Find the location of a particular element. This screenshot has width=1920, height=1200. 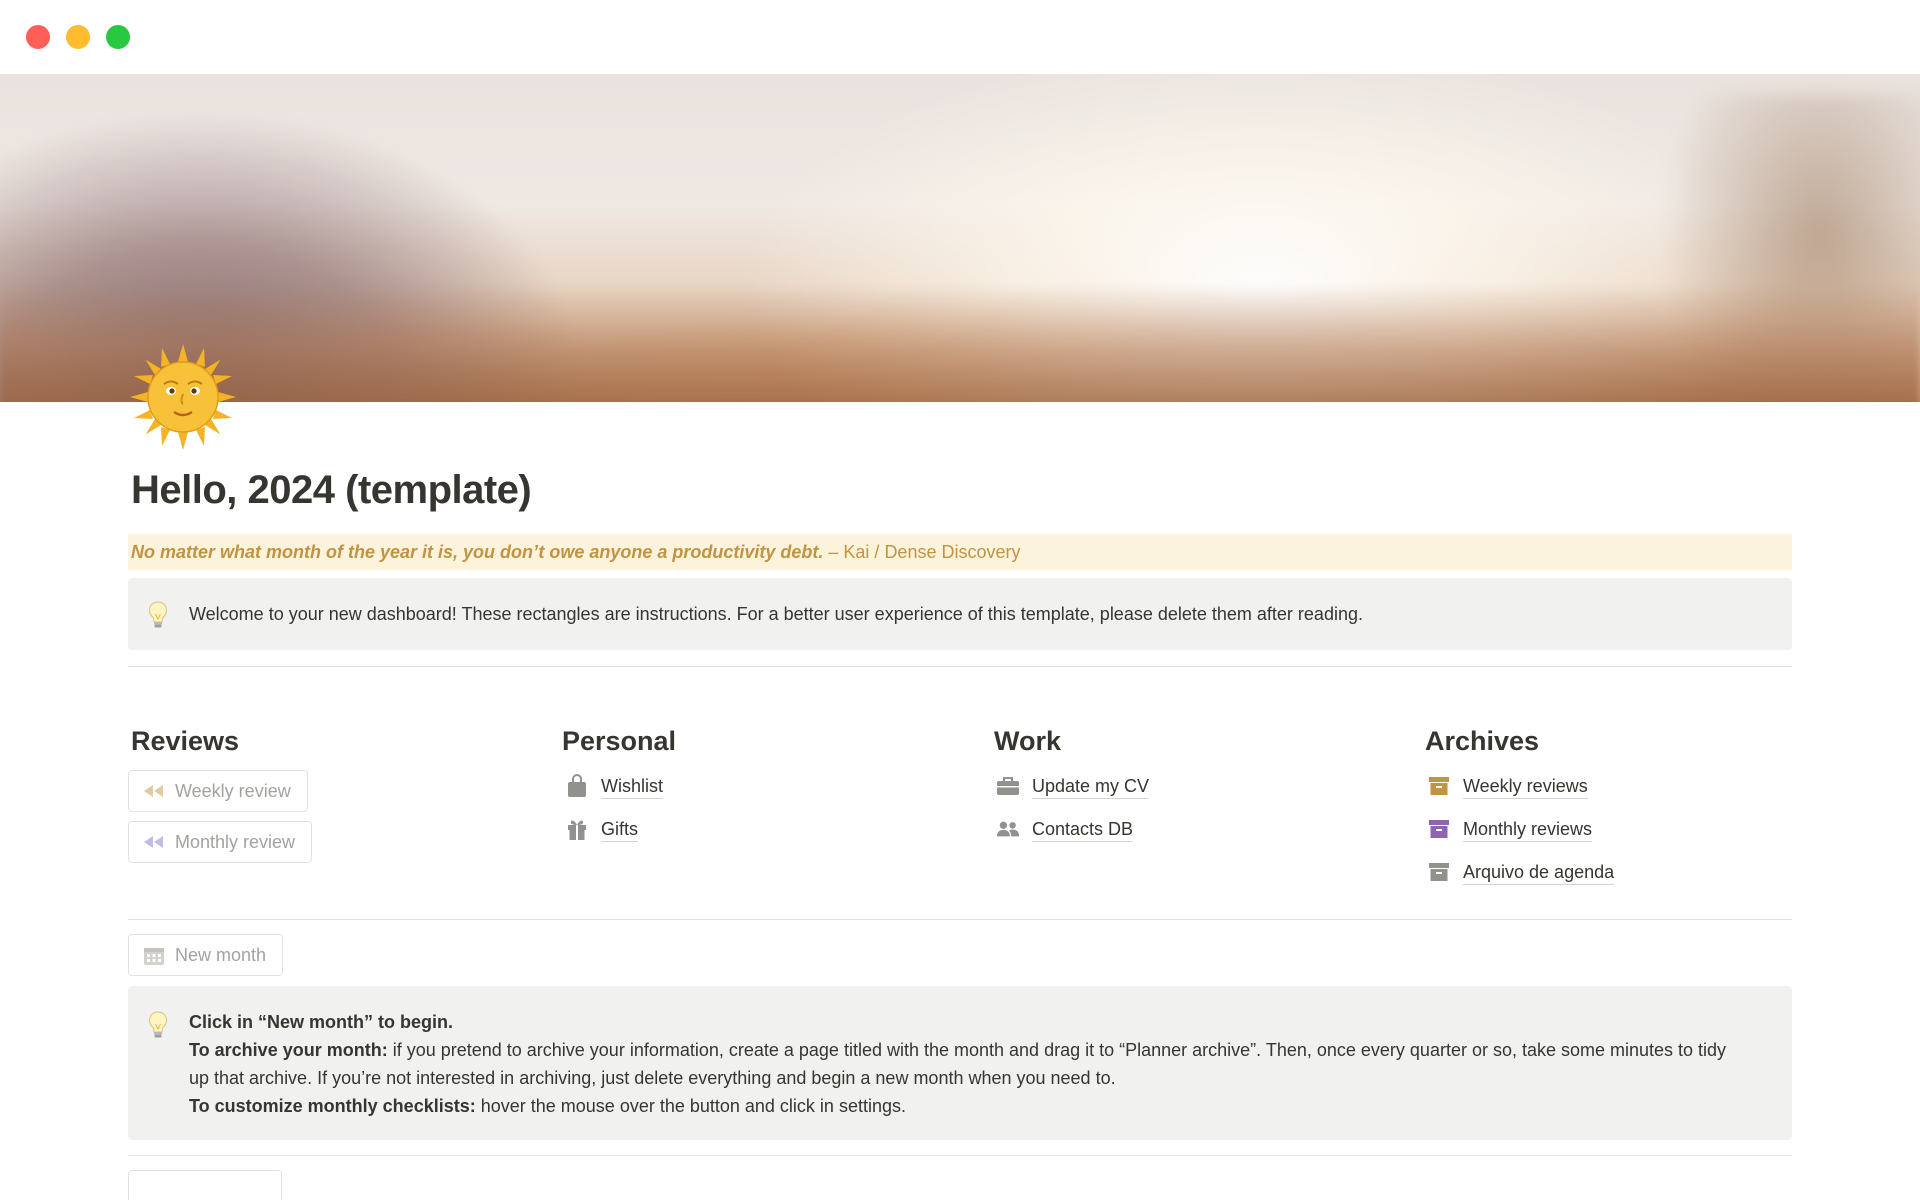

sun-face-icon is located at coordinates (183, 397).